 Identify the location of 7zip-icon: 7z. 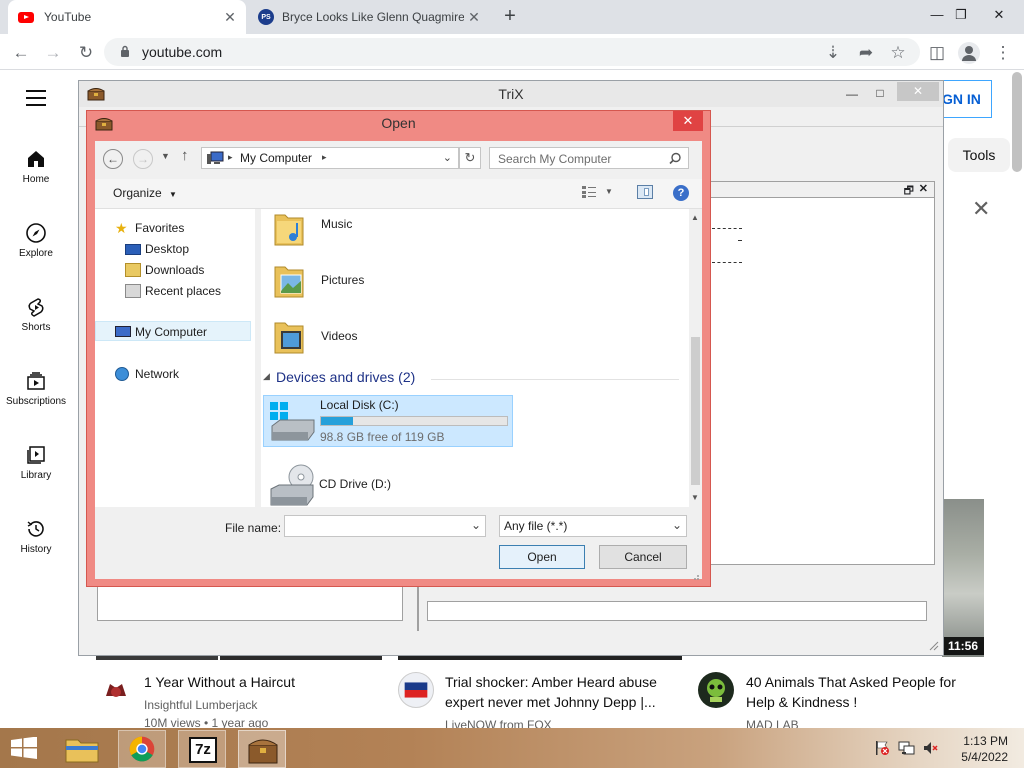
(202, 749).